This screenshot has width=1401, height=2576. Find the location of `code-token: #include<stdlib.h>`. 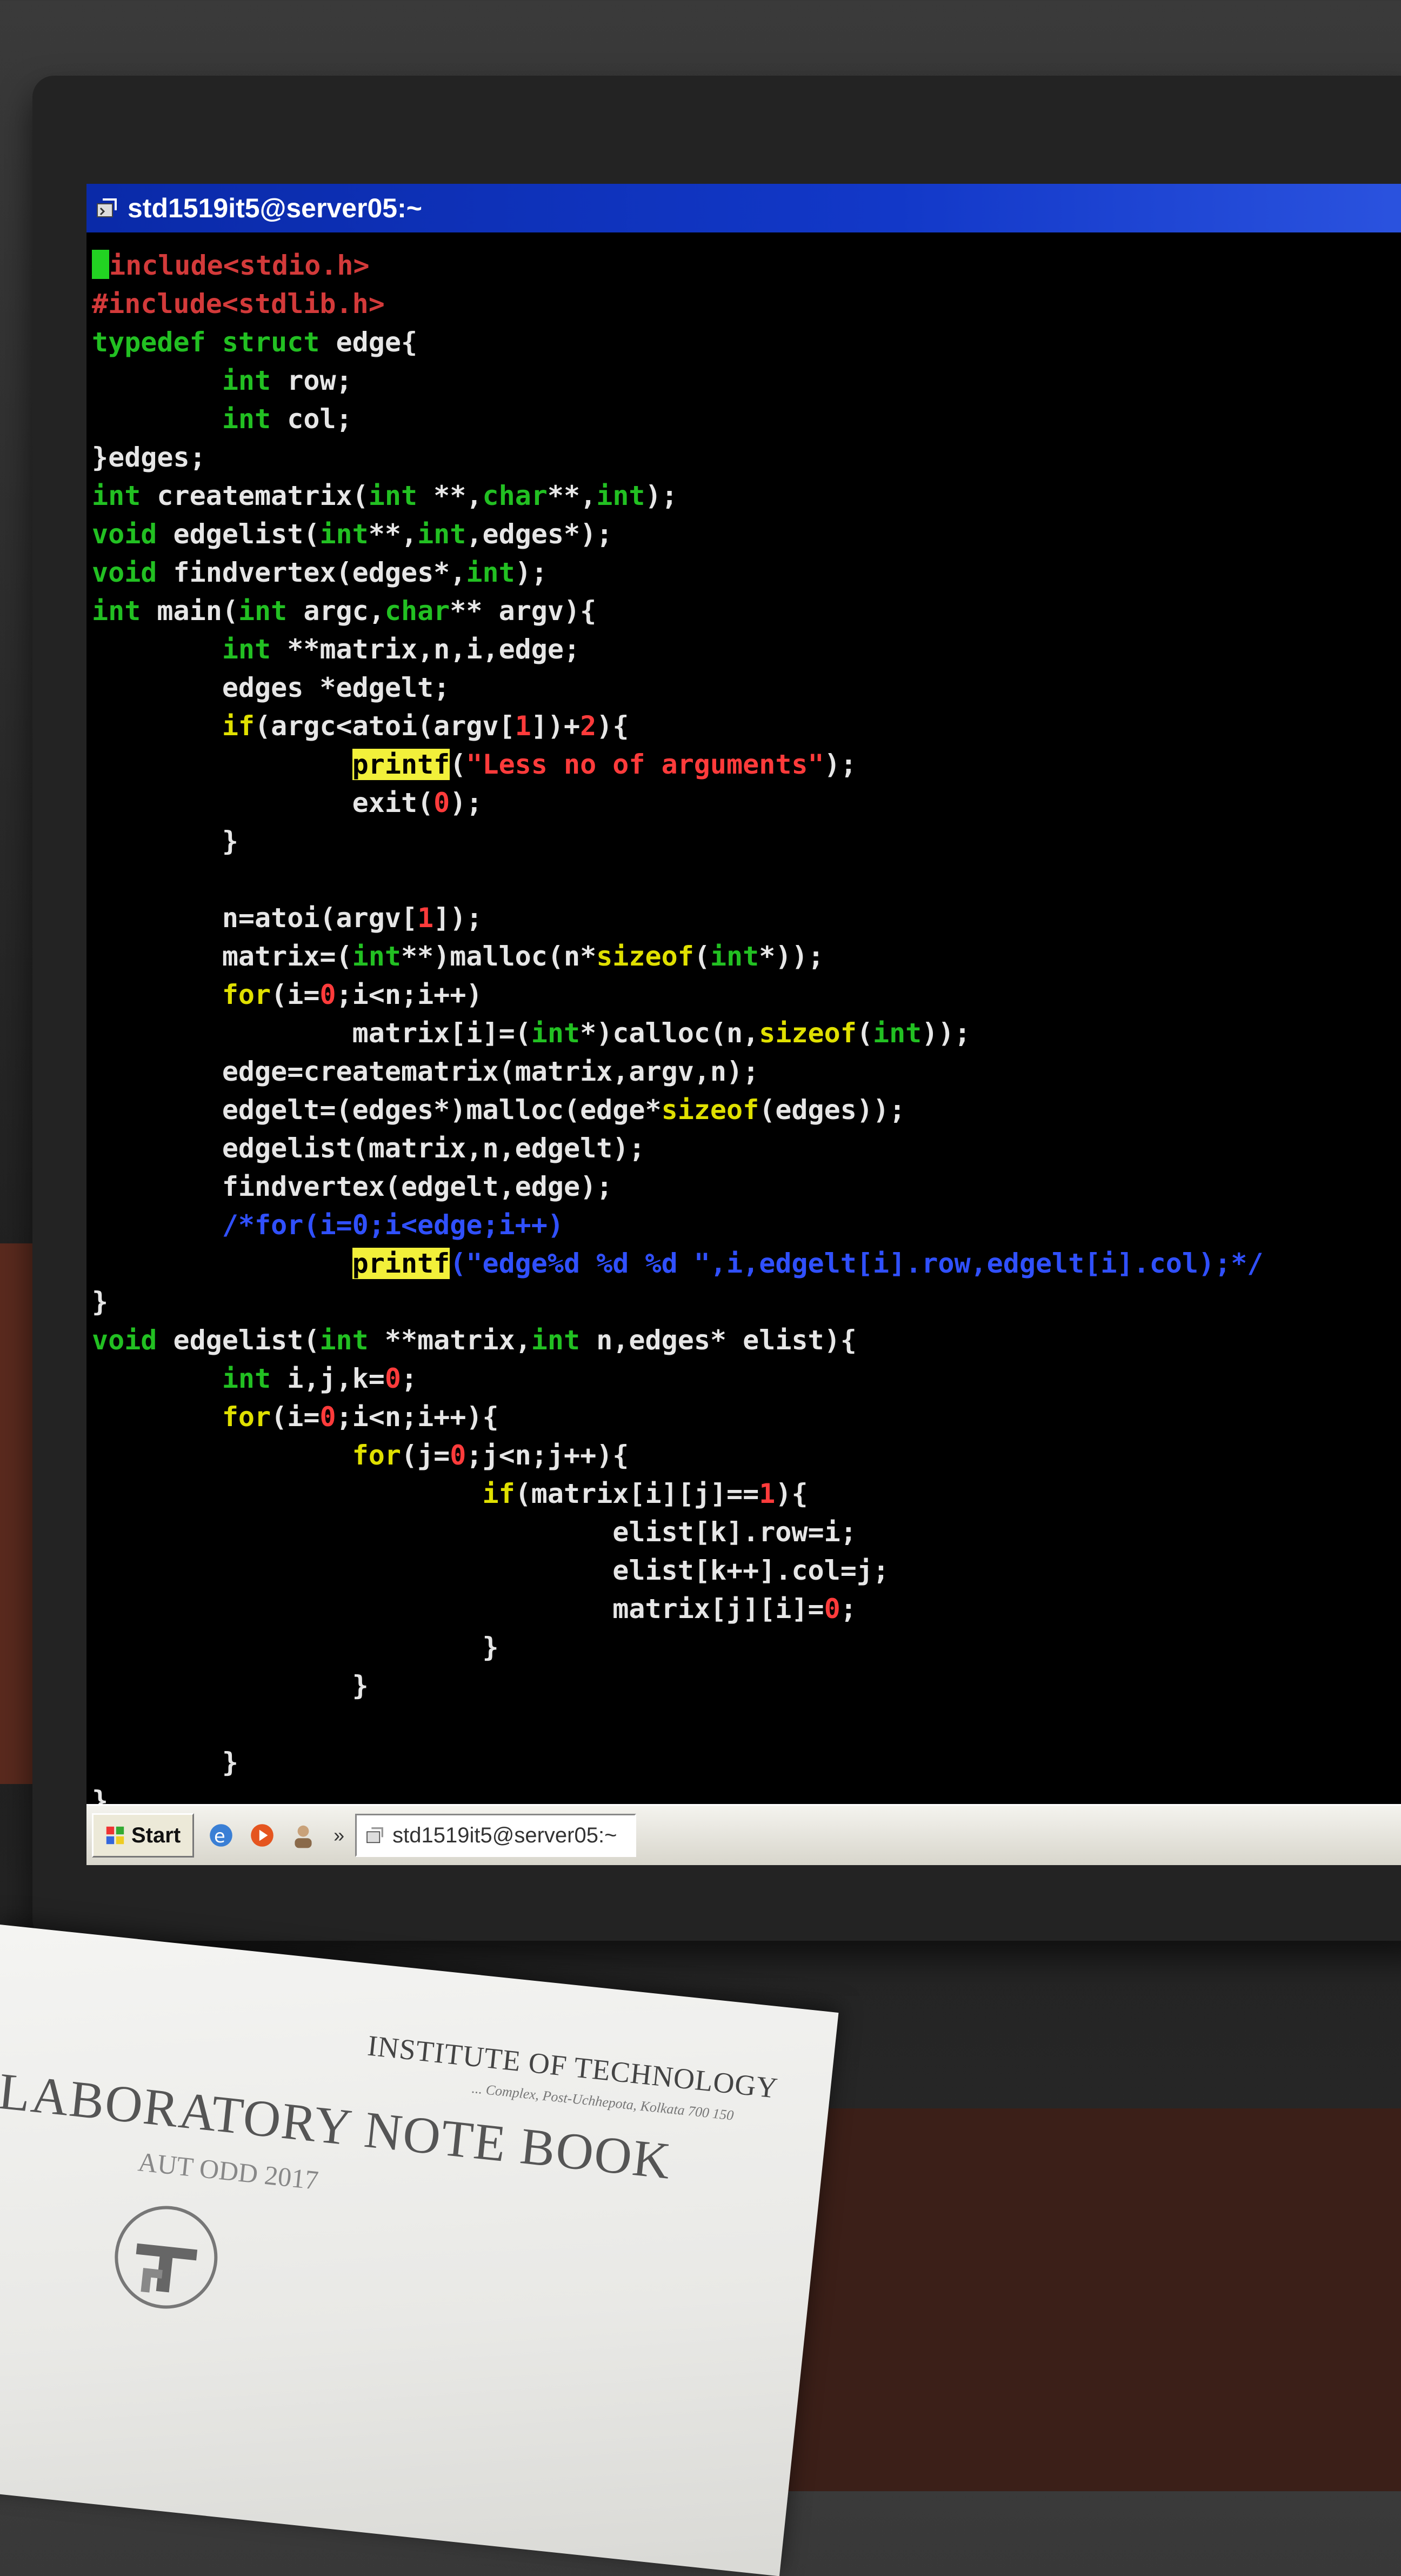

code-token: #include<stdlib.h> is located at coordinates (239, 303).